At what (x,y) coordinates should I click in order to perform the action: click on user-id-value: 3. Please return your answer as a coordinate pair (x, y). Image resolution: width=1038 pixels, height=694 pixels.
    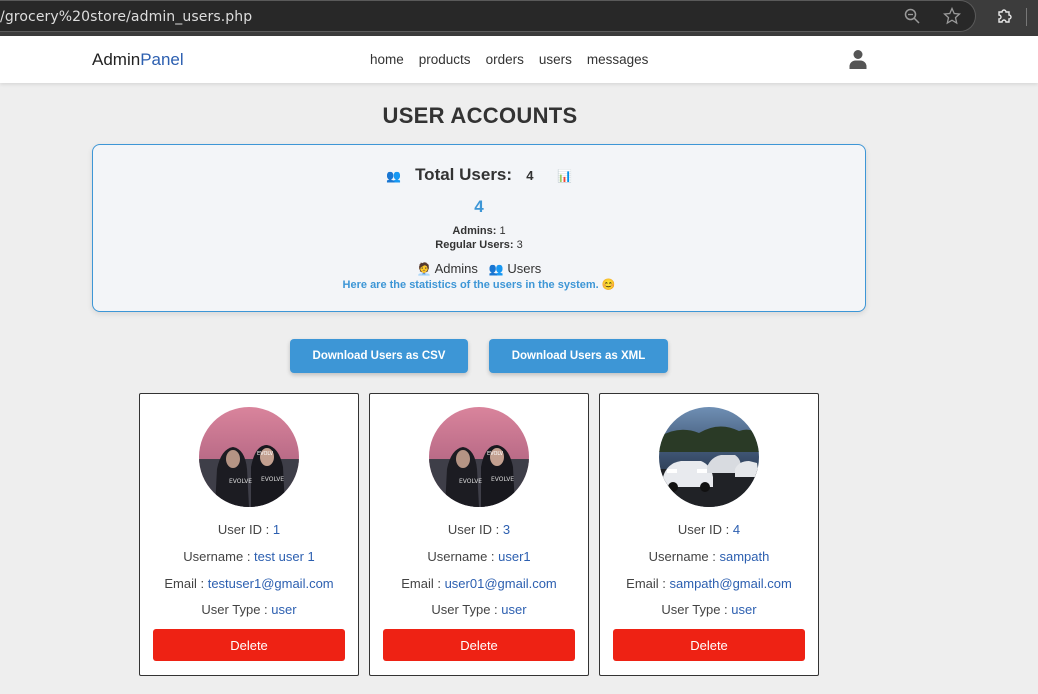
    Looking at the image, I should click on (506, 529).